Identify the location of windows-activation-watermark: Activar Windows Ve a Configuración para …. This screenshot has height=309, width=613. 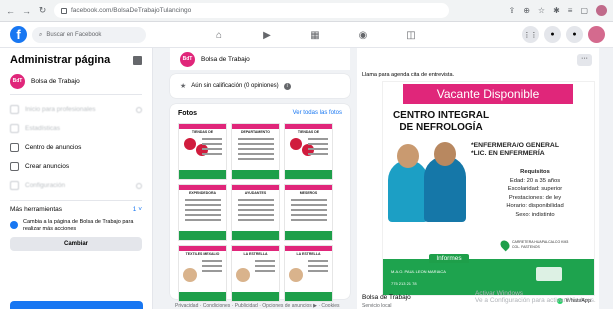
(535, 297).